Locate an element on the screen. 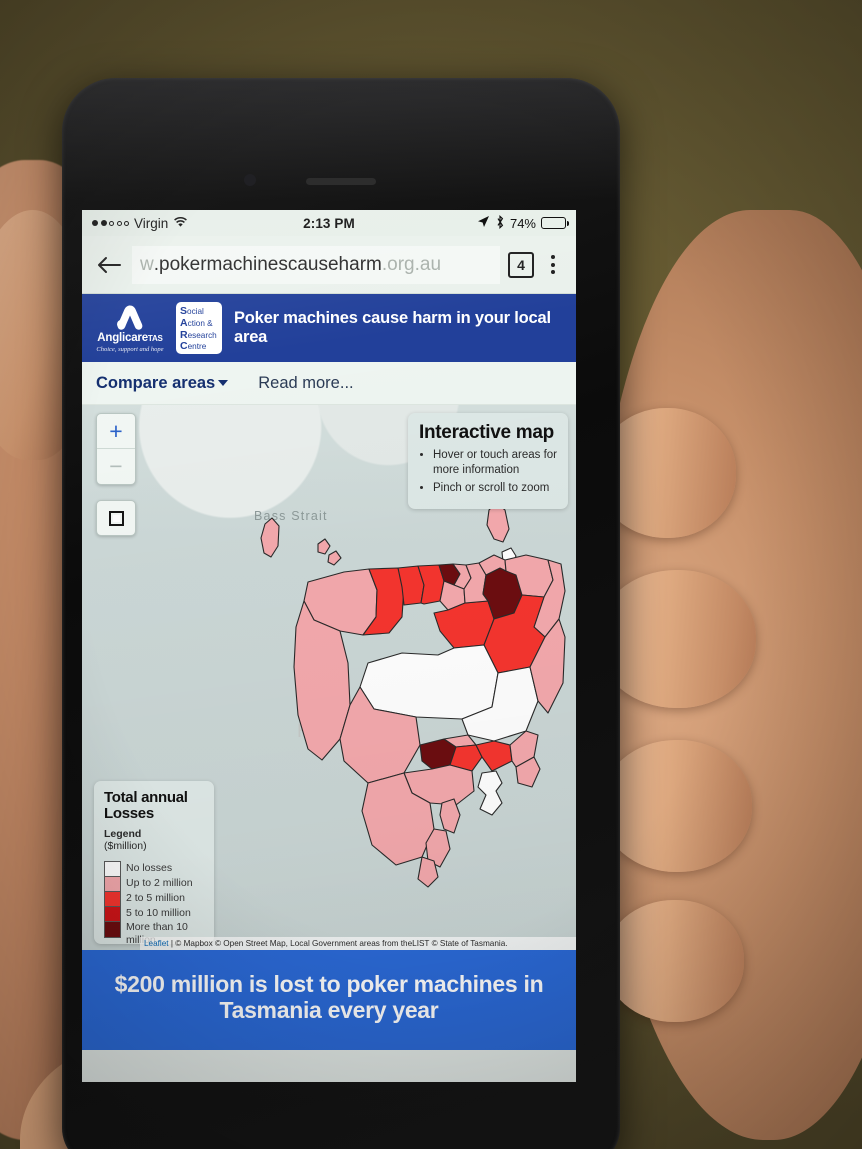  zoom-out-label: − is located at coordinates (116, 466).